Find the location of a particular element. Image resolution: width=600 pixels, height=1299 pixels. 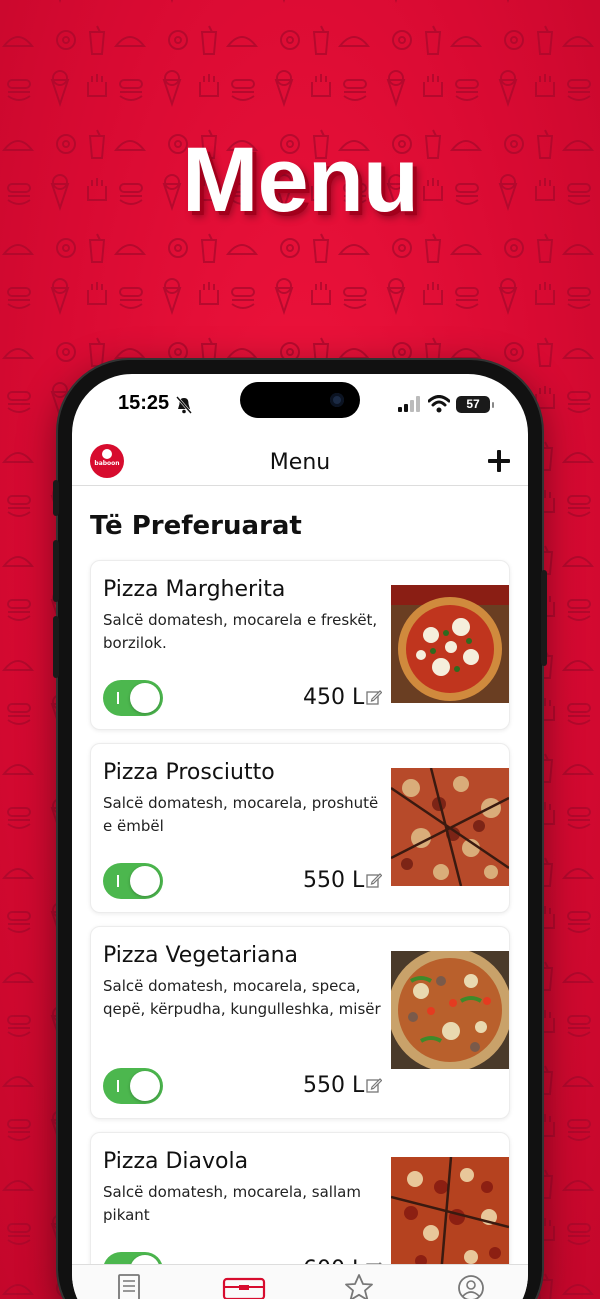

tab-bar is located at coordinates (300, 1281).